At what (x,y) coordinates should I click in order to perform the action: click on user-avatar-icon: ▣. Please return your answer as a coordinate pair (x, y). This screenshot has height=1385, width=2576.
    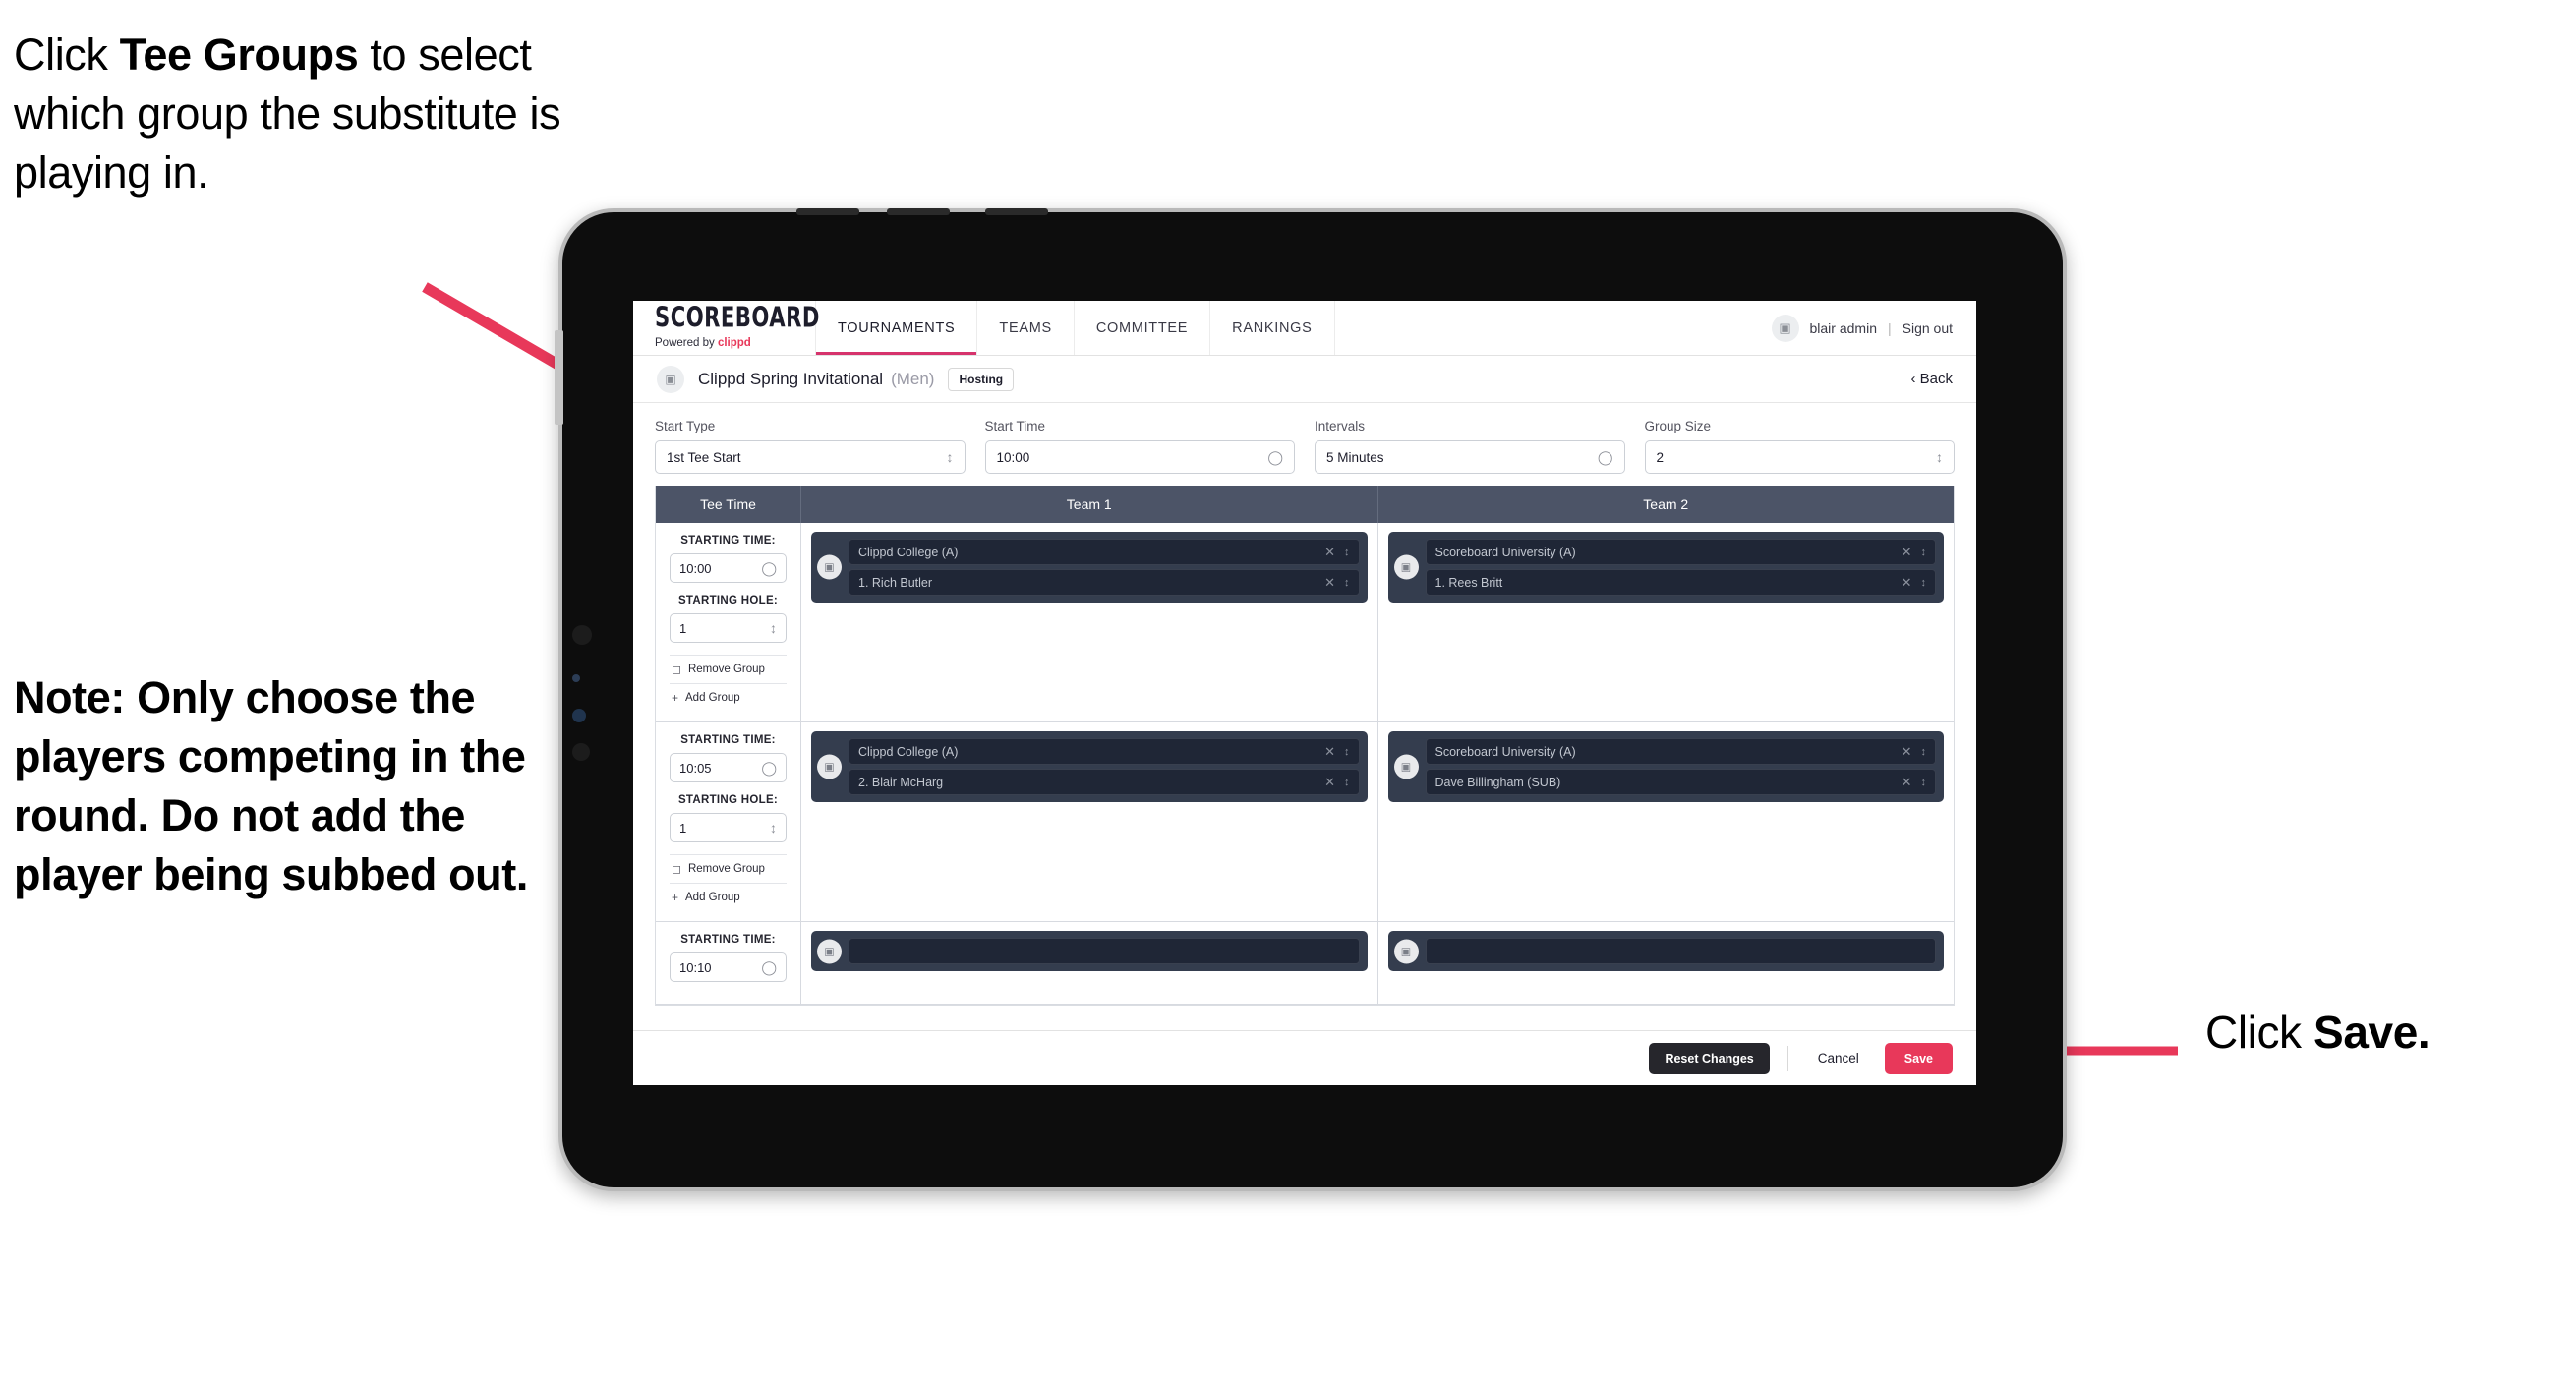
    Looking at the image, I should click on (1785, 328).